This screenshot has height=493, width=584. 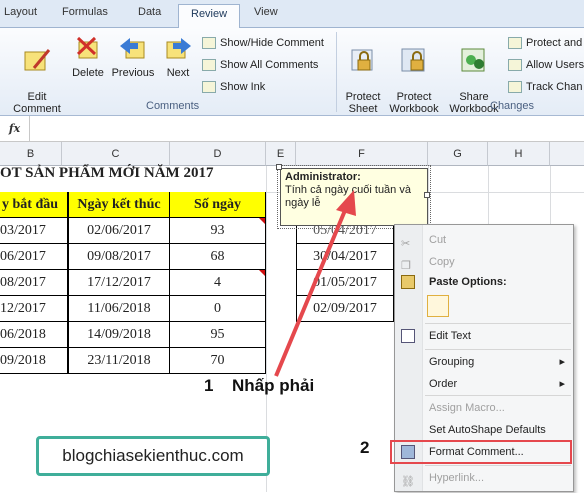 I want to click on order-label: Order, so click(x=443, y=384).